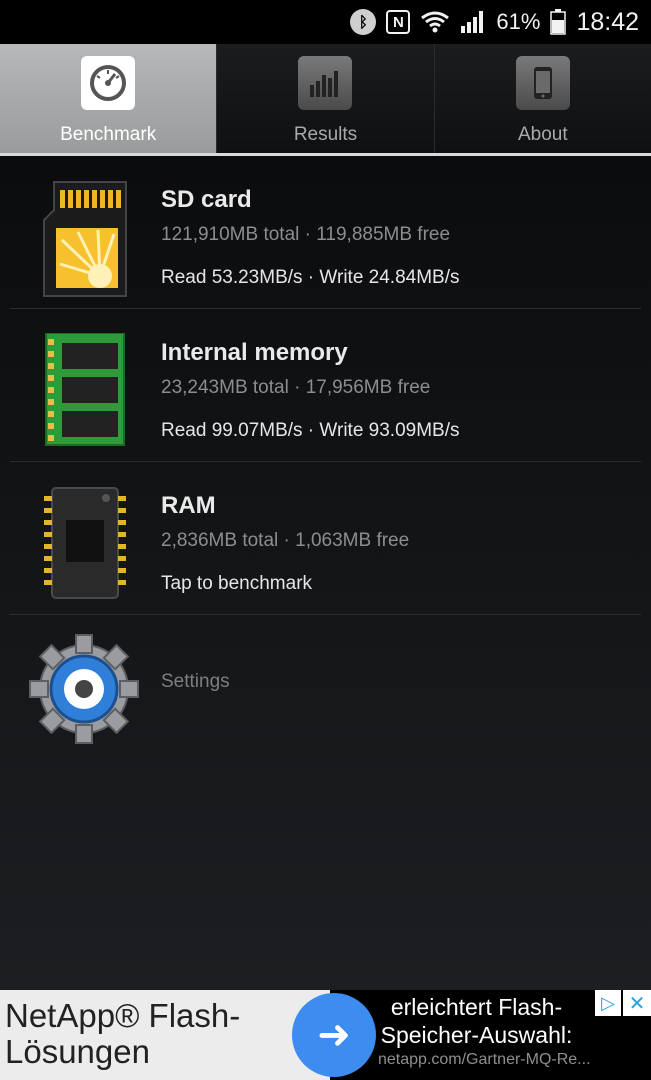 Image resolution: width=651 pixels, height=1080 pixels. Describe the element at coordinates (542, 134) in the screenshot. I see `tab-label: About` at that location.